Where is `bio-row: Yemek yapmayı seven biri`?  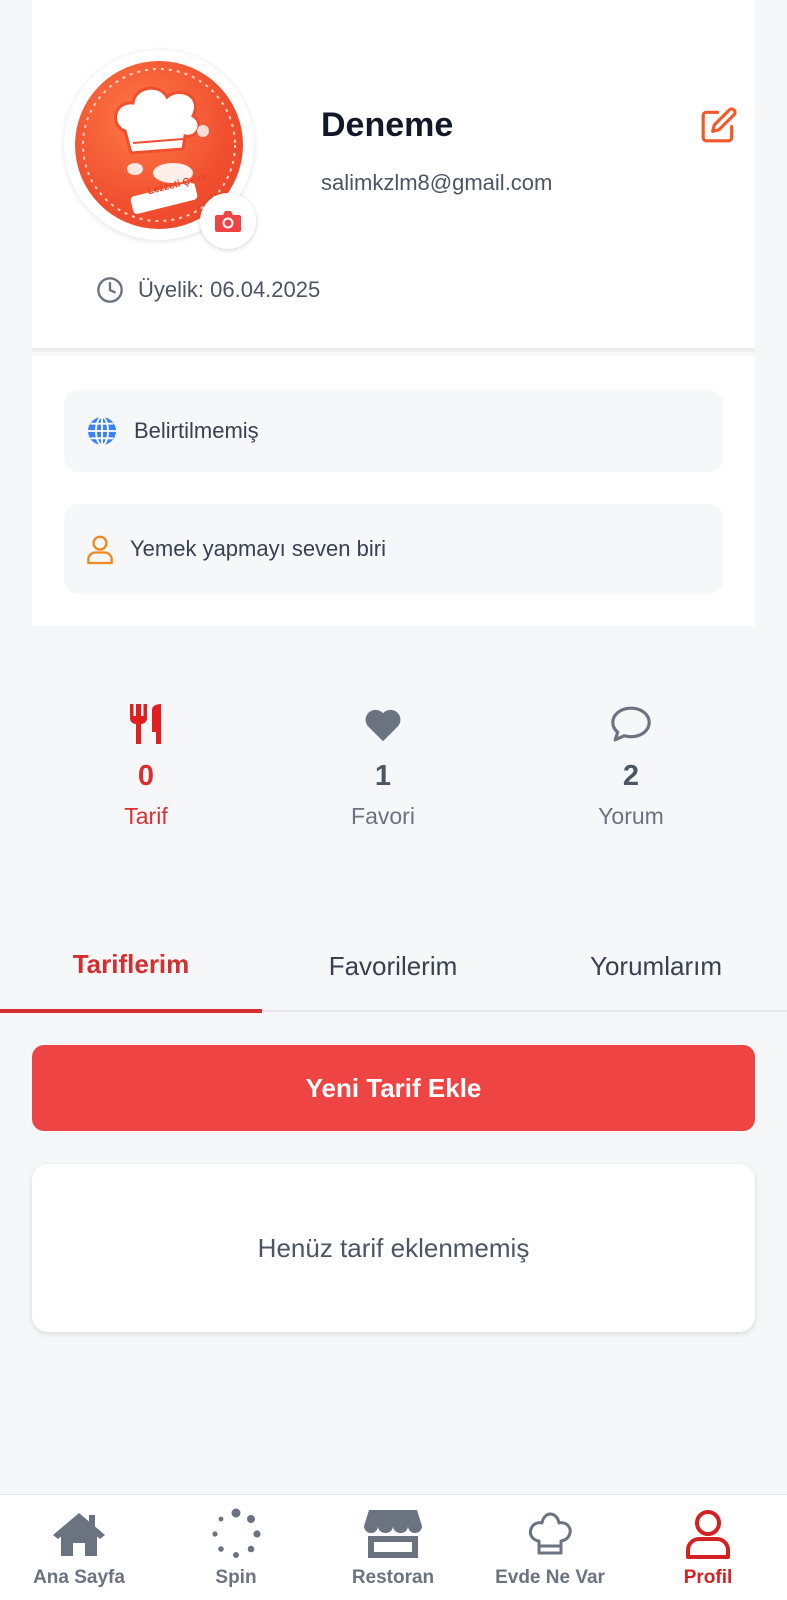
bio-row: Yemek yapmayı seven biri is located at coordinates (393, 549).